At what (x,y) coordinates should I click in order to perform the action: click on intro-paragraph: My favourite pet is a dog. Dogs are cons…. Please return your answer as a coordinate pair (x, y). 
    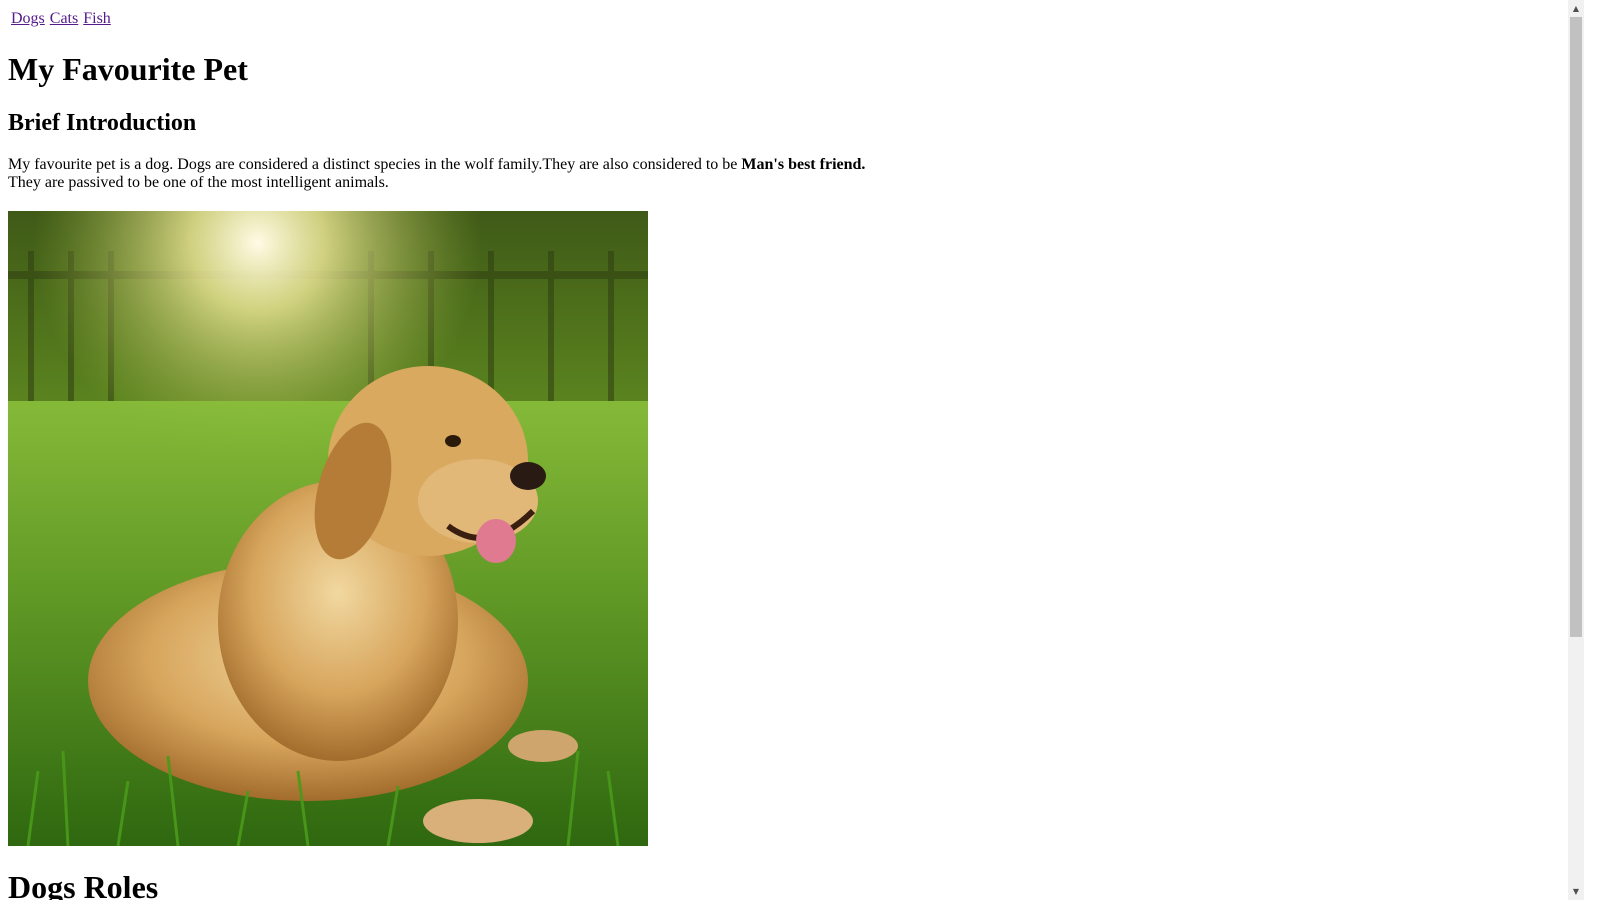
    Looking at the image, I should click on (458, 174).